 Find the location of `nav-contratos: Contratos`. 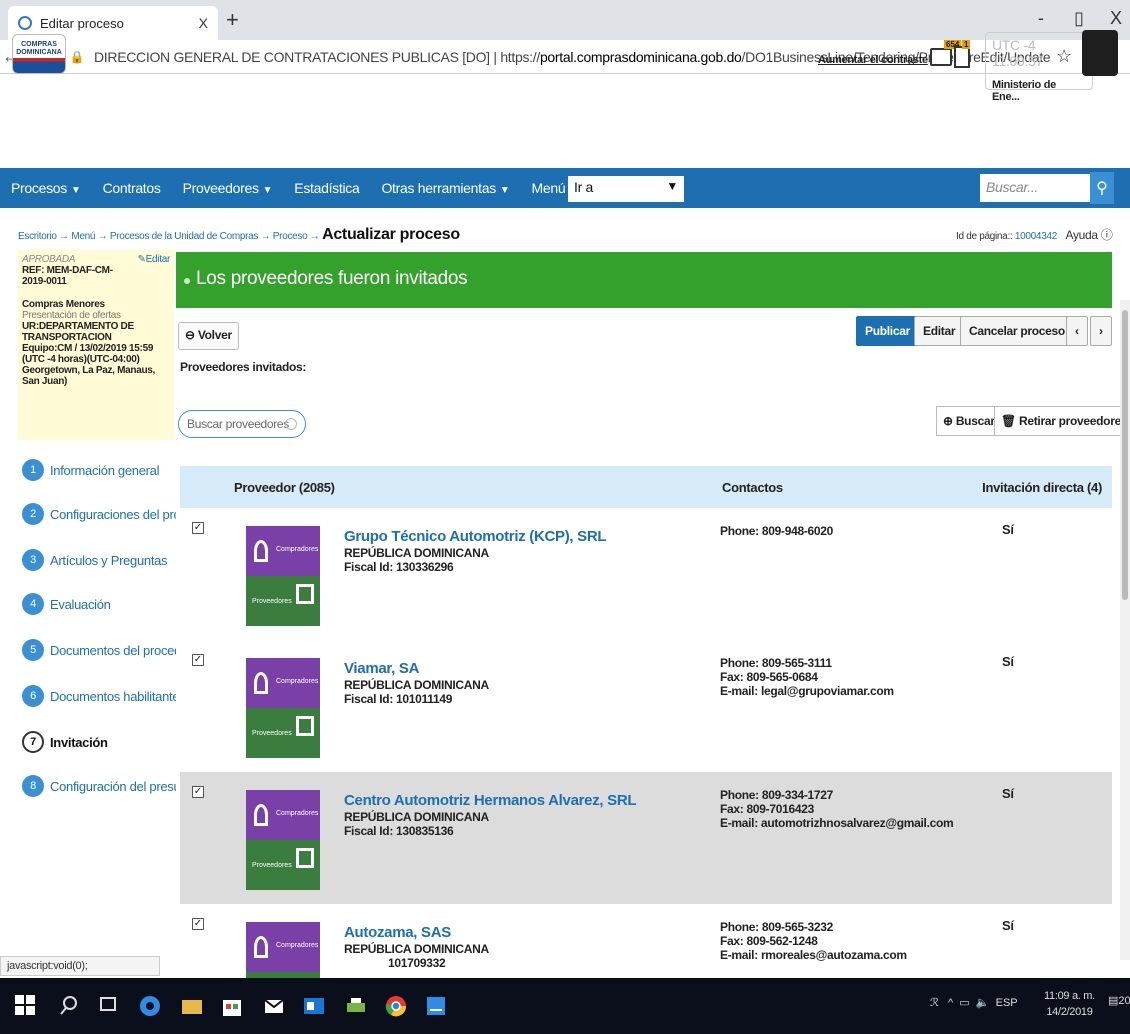

nav-contratos: Contratos is located at coordinates (132, 188).